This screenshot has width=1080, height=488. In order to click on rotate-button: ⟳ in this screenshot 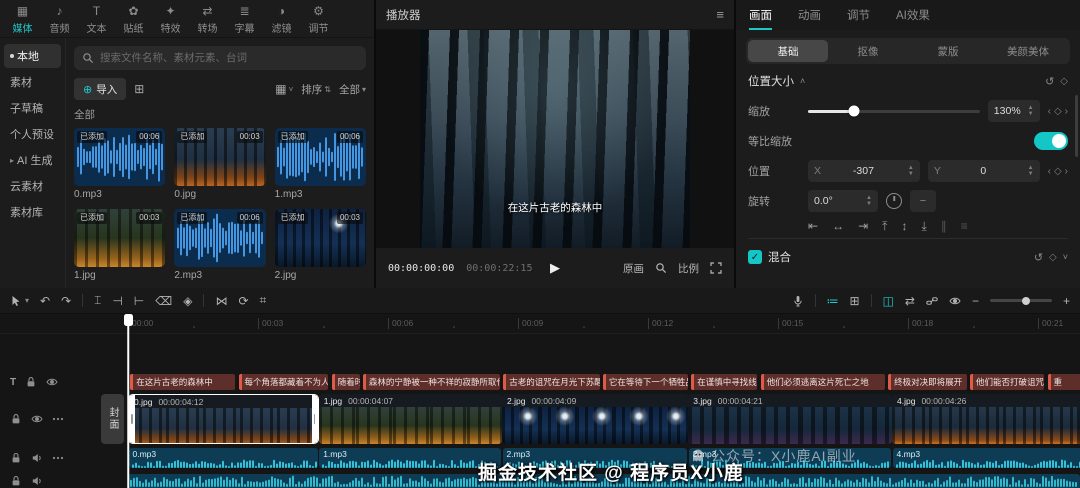, I will do `click(243, 301)`.